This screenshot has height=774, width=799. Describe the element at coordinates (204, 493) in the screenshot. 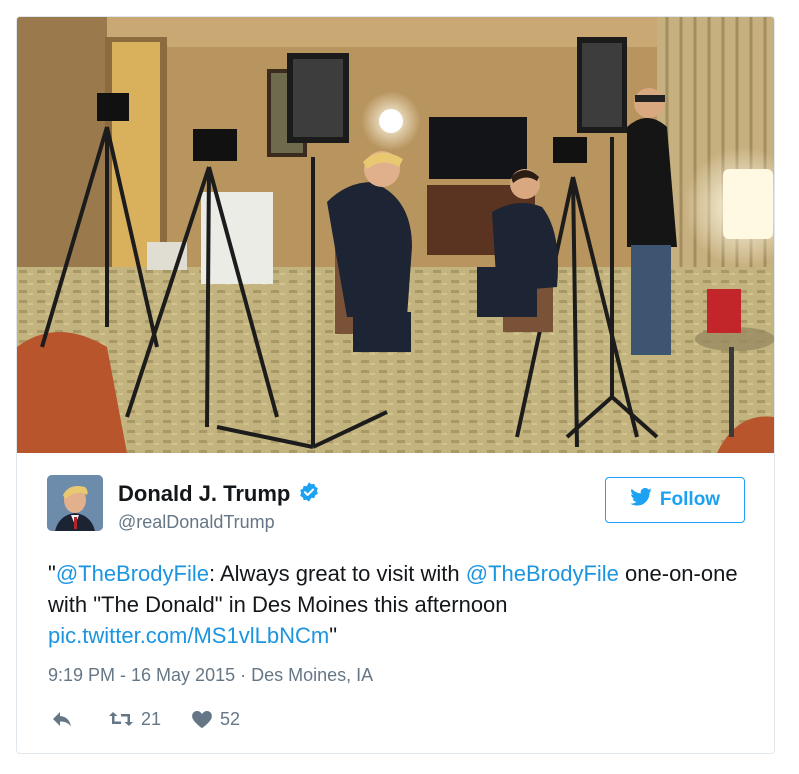

I see `author-name-text: Donald J. Trump` at that location.